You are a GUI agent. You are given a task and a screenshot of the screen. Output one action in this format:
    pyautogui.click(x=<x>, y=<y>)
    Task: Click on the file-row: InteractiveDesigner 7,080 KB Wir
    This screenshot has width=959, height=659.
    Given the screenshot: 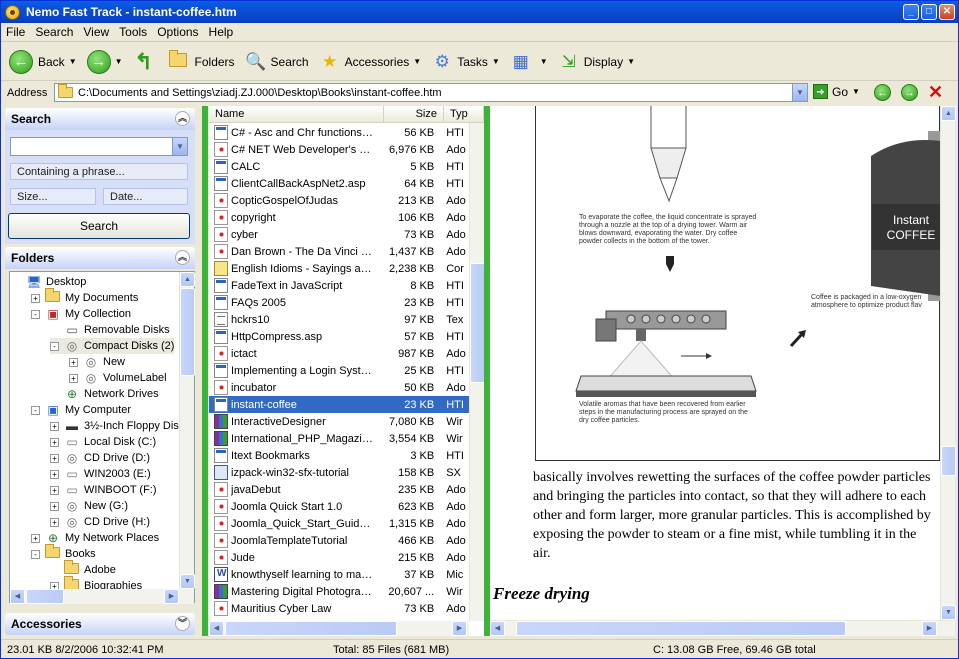 What is the action you would take?
    pyautogui.click(x=339, y=421)
    